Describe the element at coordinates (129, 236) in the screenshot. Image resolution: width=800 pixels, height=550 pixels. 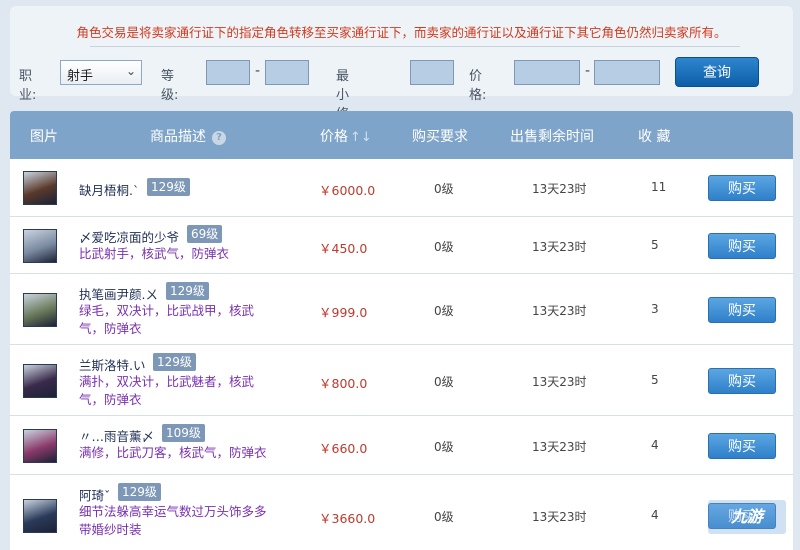
I see `role-name: 〆爱吃凉面的少爷` at that location.